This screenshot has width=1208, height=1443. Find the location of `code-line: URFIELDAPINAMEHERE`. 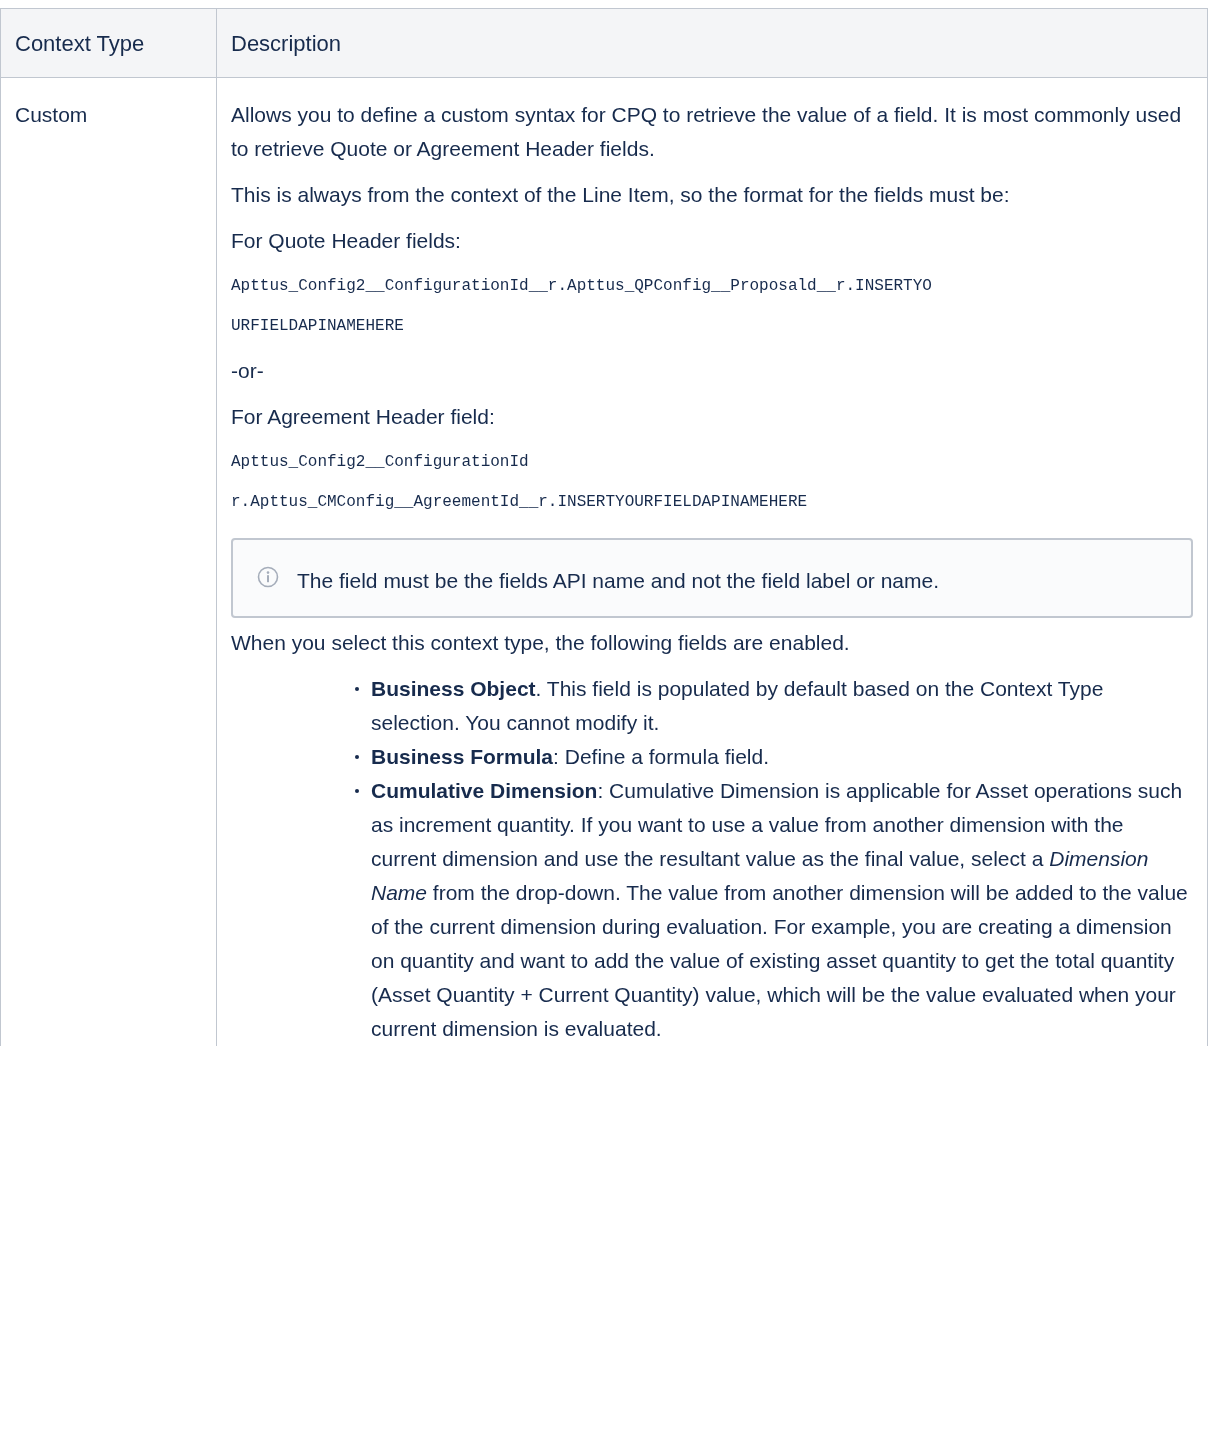

code-line: URFIELDAPINAMEHERE is located at coordinates (318, 326).